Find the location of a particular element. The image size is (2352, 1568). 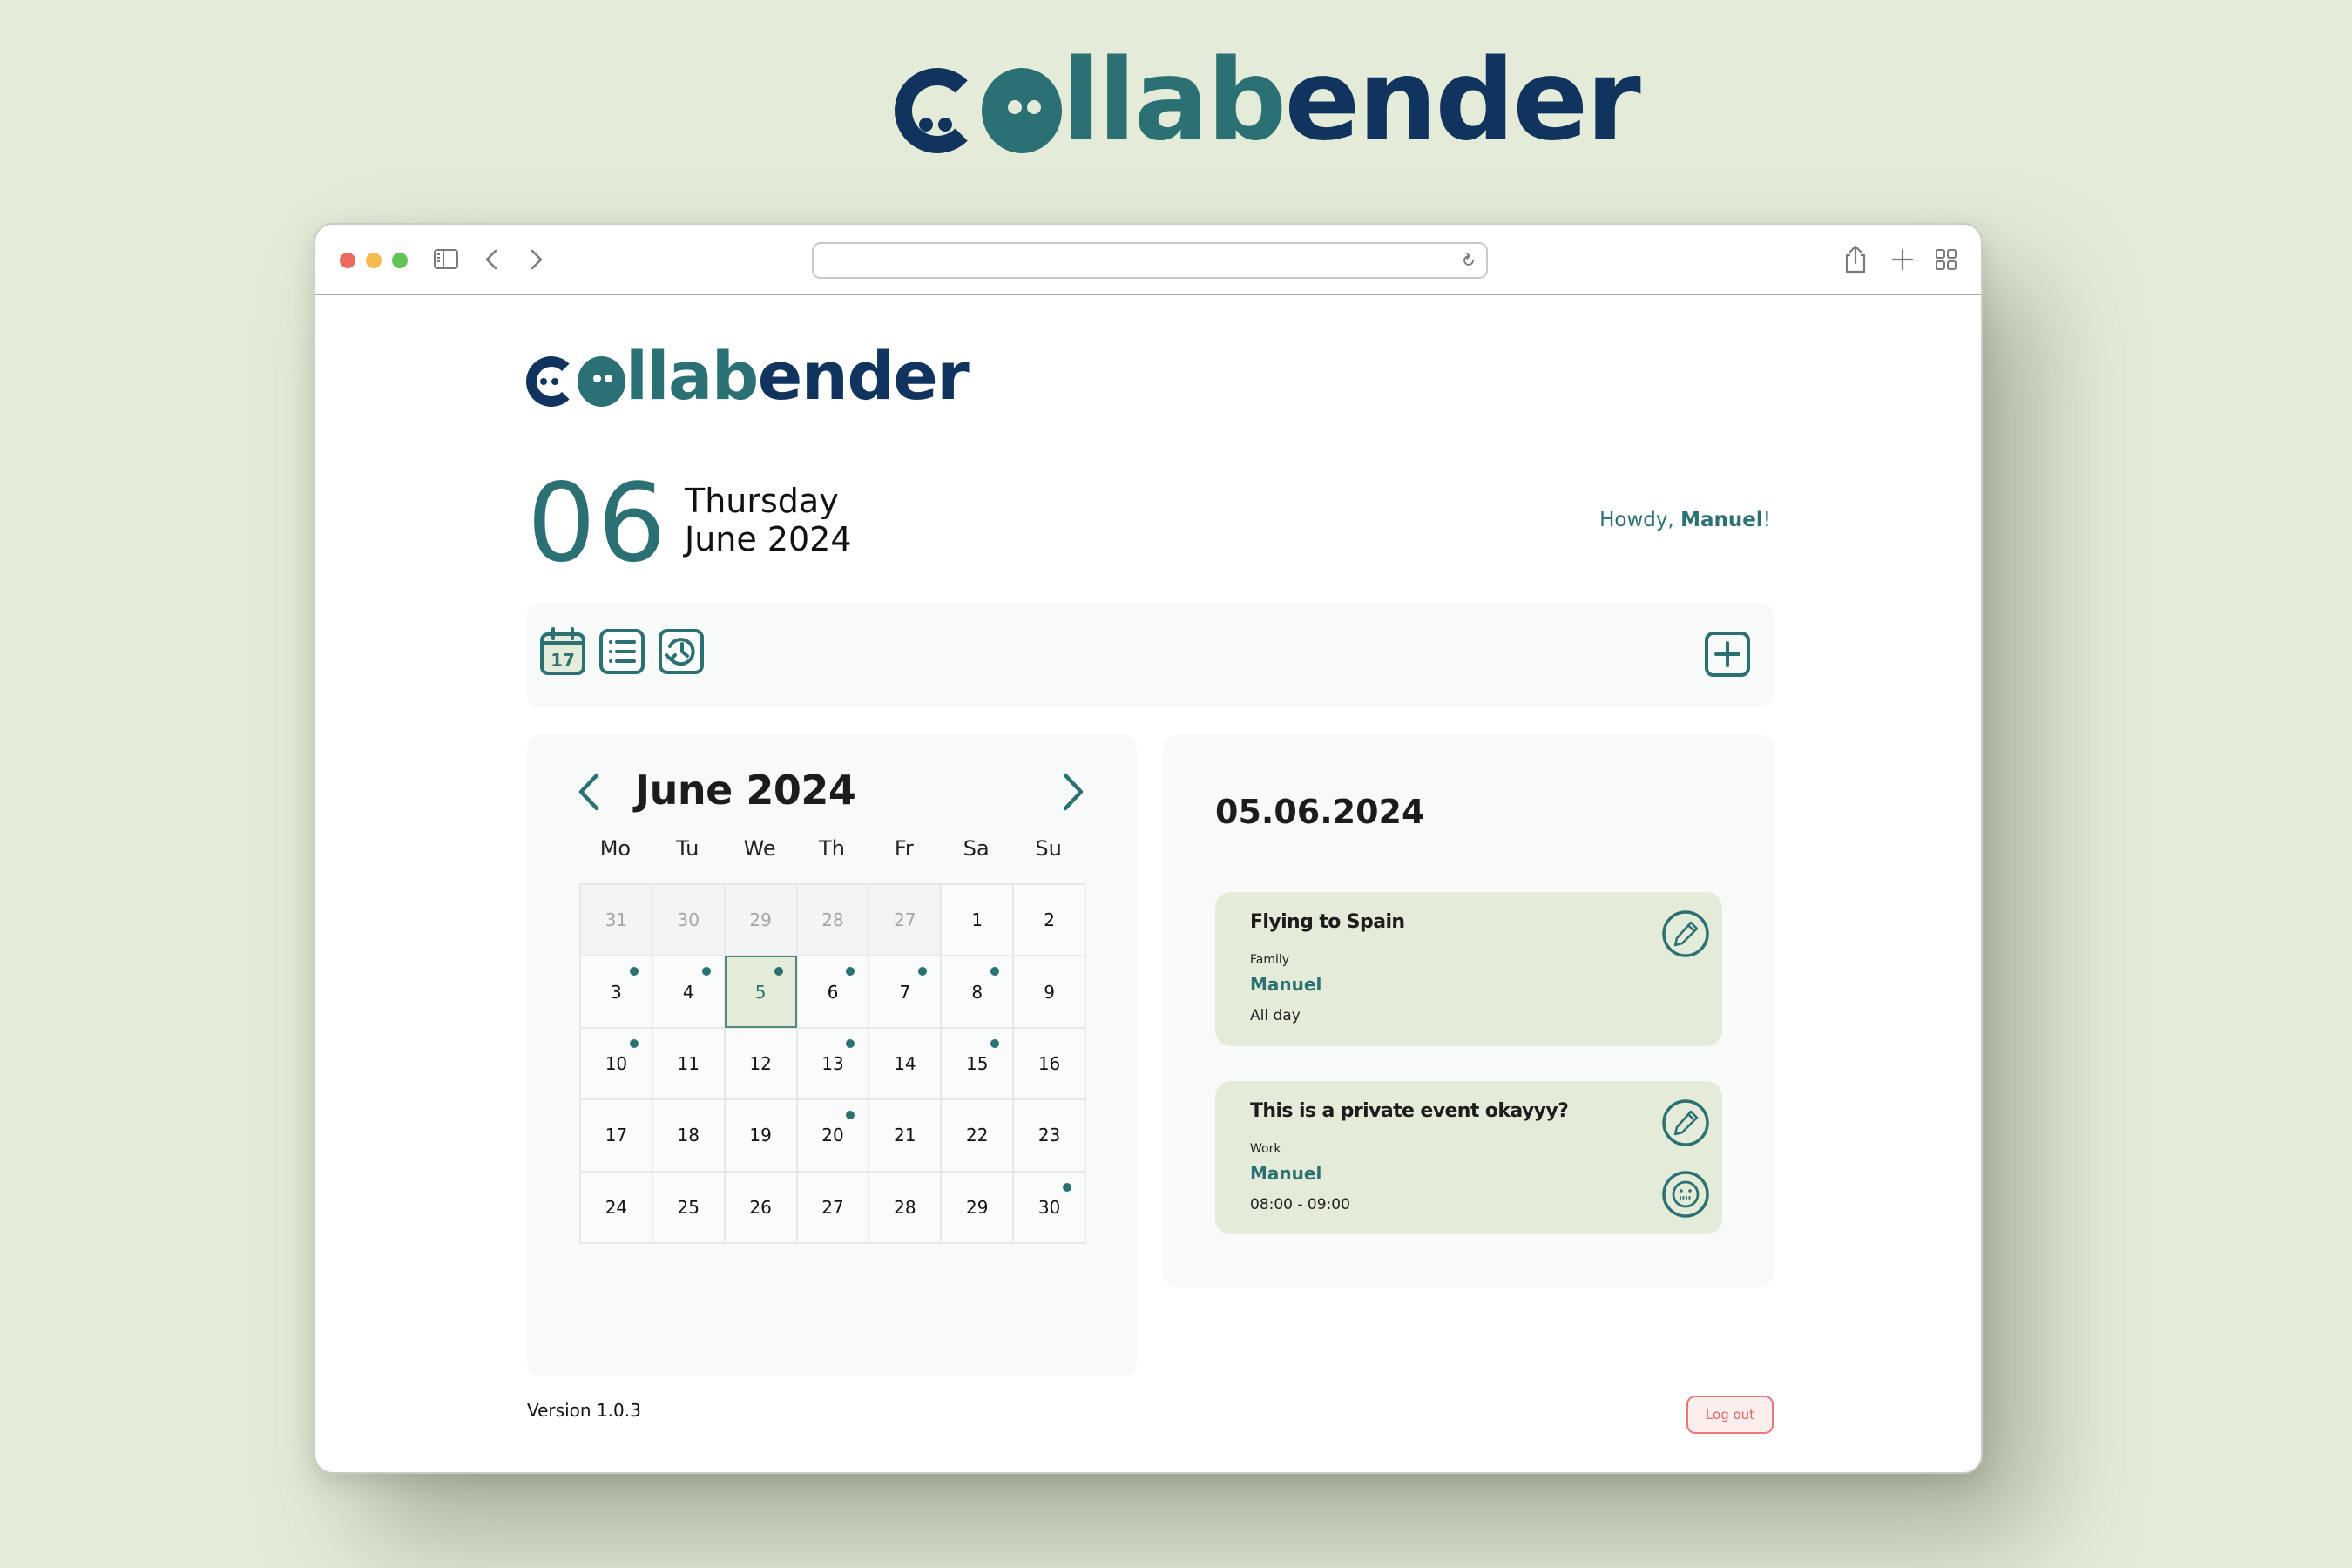

event-card: Flying to Spain Family Manuel All day is located at coordinates (1468, 969).